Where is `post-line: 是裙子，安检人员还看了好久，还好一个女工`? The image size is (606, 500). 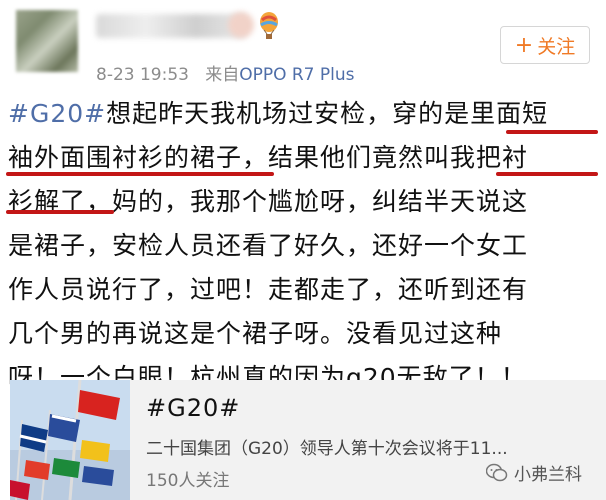
post-line: 是裙子，安检人员还看了好久，还好一个女工 is located at coordinates (306, 246).